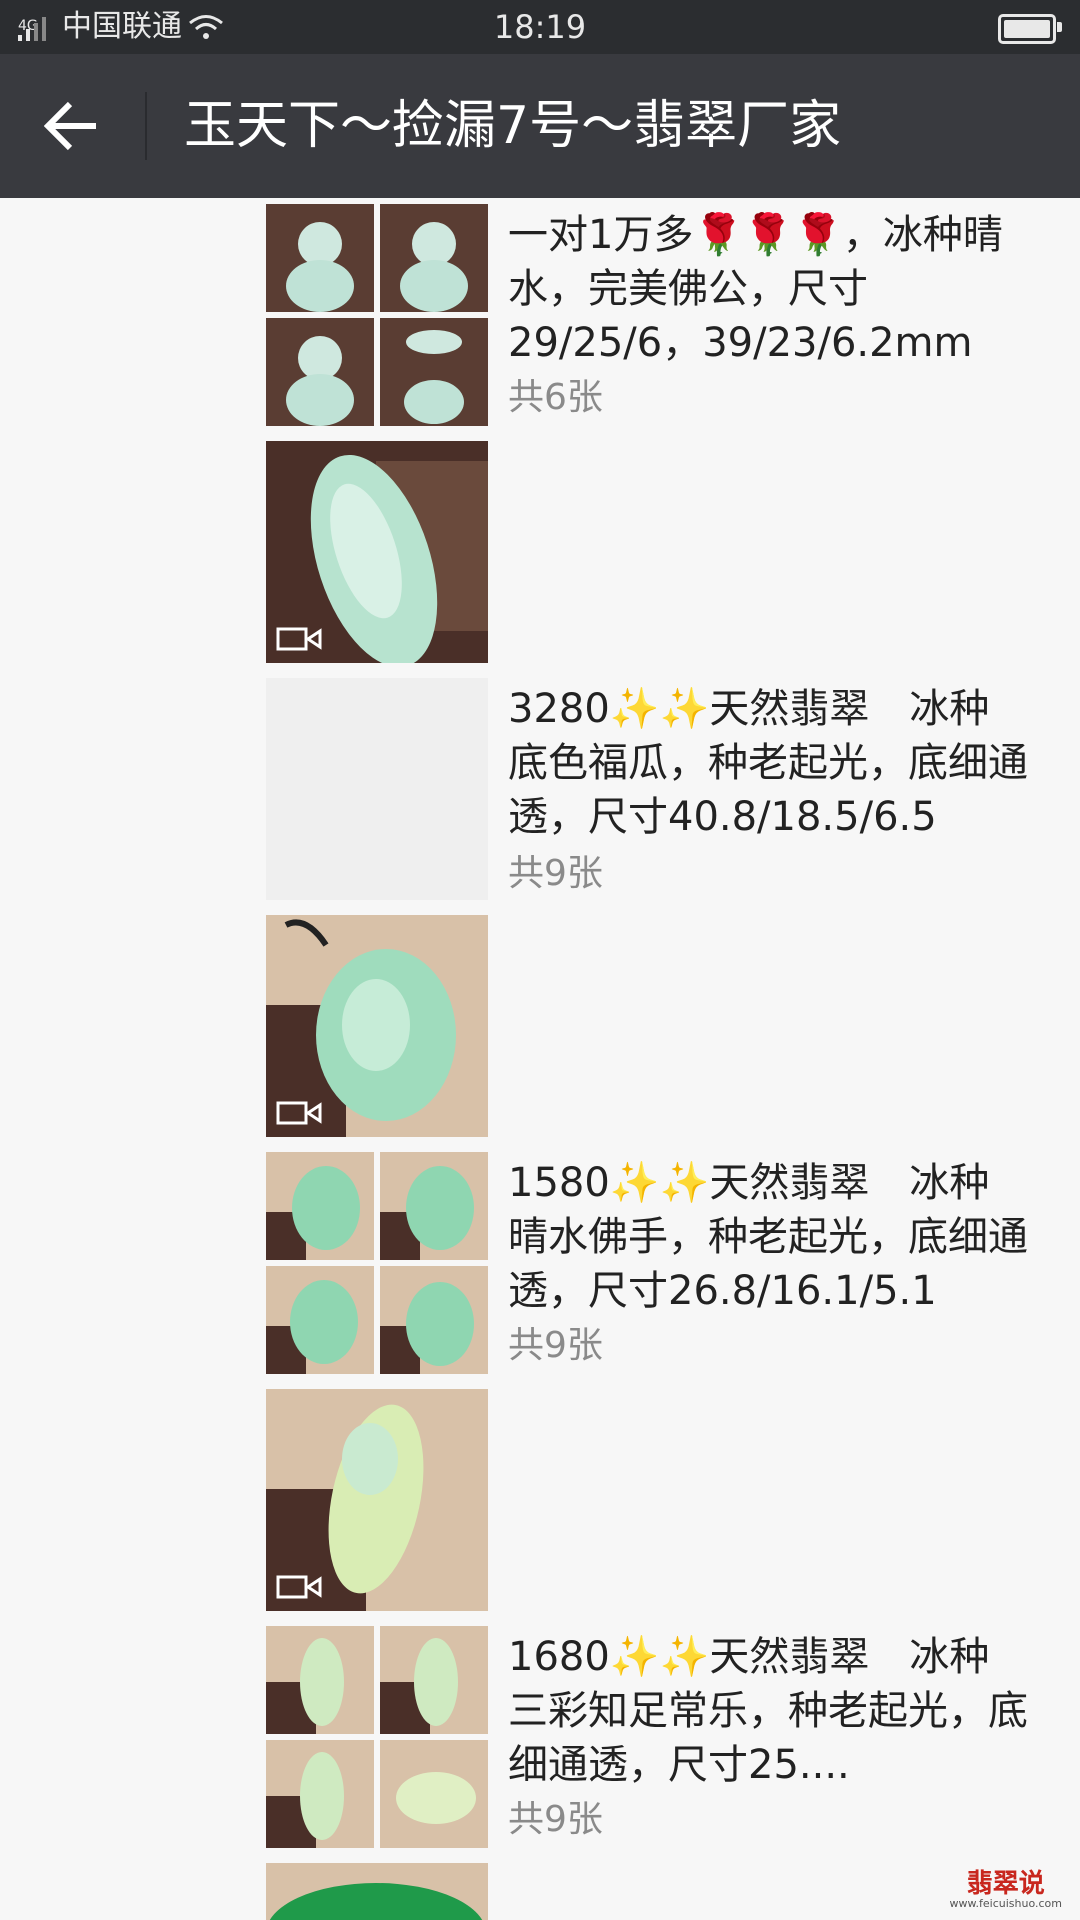  What do you see at coordinates (377, 789) in the screenshot?
I see `image-placeholder` at bounding box center [377, 789].